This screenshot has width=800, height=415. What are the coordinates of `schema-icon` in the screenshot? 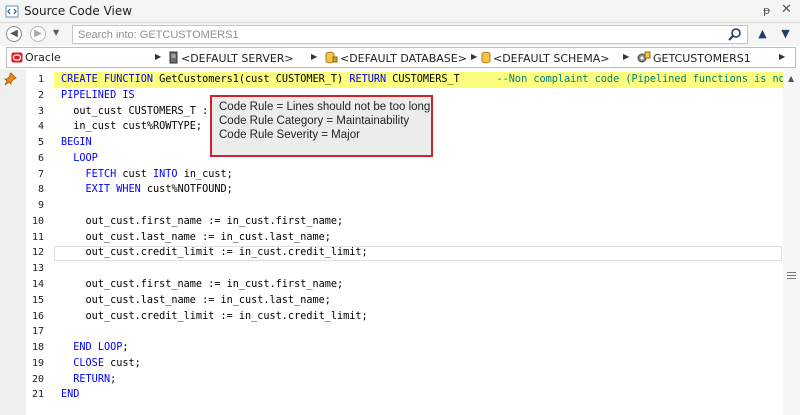 It's located at (486, 57).